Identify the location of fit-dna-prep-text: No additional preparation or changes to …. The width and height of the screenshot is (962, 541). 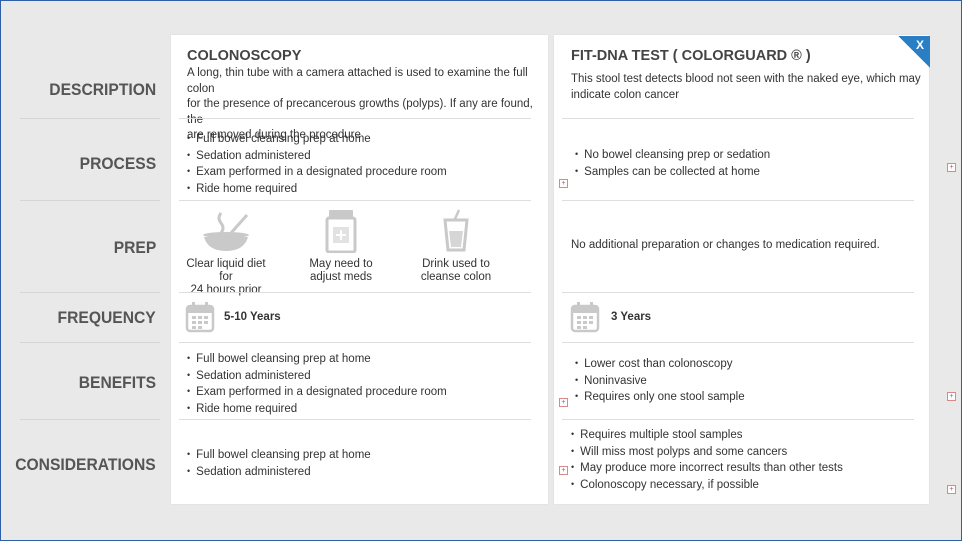
(725, 245).